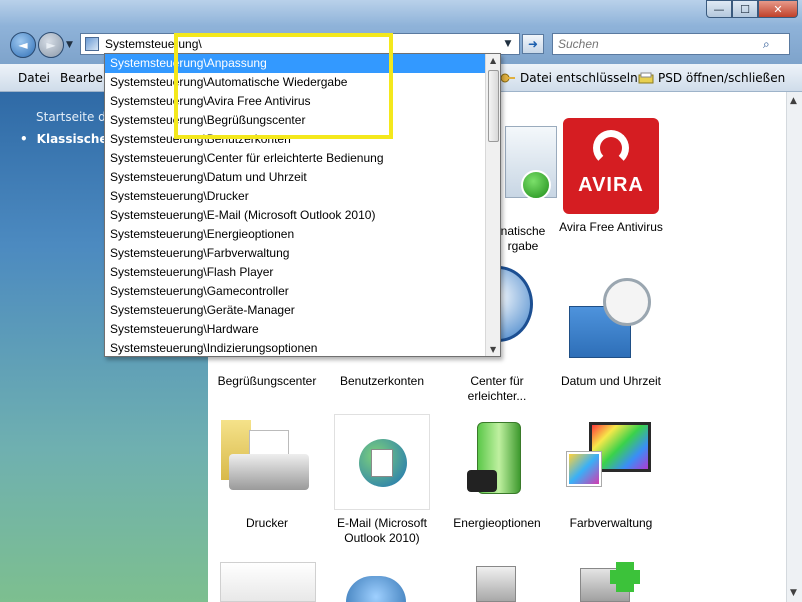 The image size is (802, 602). What do you see at coordinates (611, 320) in the screenshot?
I see `date-time-icon` at bounding box center [611, 320].